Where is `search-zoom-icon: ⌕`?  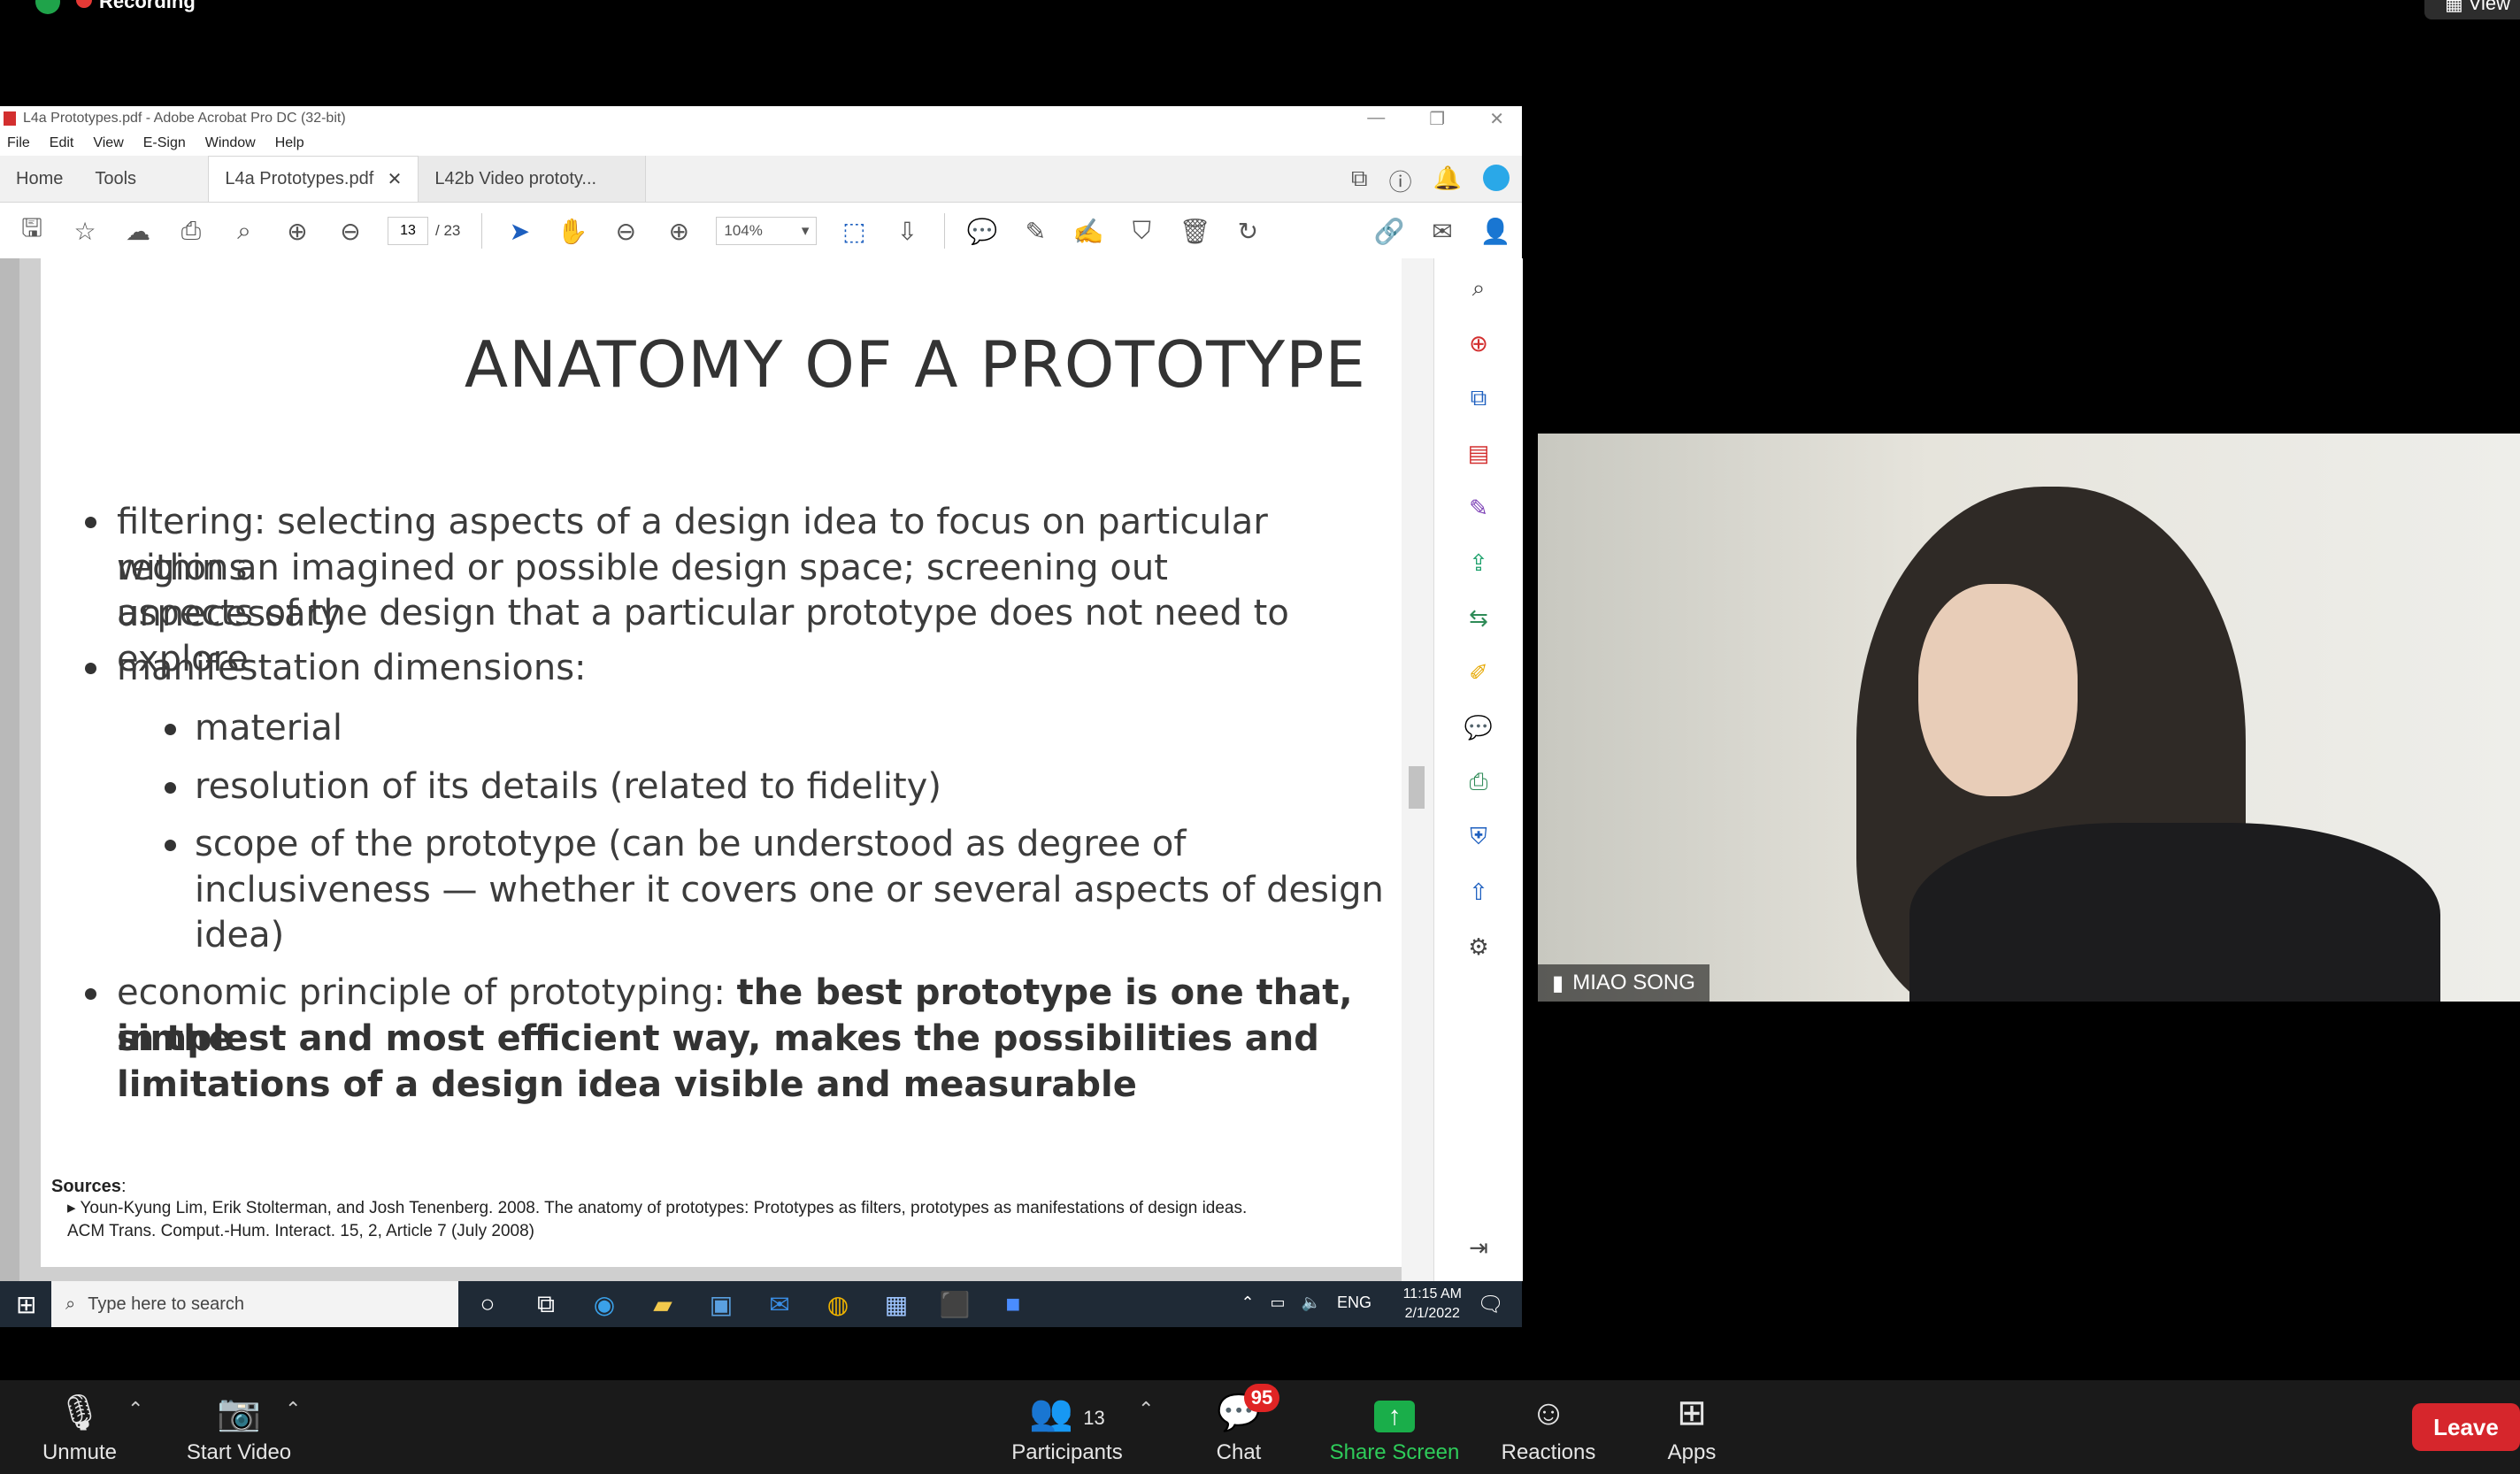 search-zoom-icon: ⌕ is located at coordinates (244, 232).